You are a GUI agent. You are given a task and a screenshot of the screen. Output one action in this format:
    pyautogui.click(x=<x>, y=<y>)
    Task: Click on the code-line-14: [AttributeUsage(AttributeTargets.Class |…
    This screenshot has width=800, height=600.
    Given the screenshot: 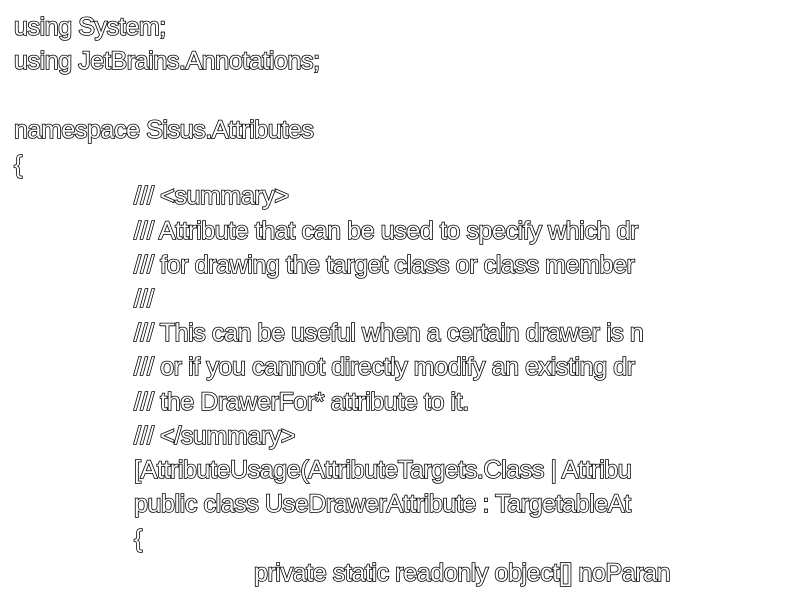 What is the action you would take?
    pyautogui.click(x=382, y=470)
    